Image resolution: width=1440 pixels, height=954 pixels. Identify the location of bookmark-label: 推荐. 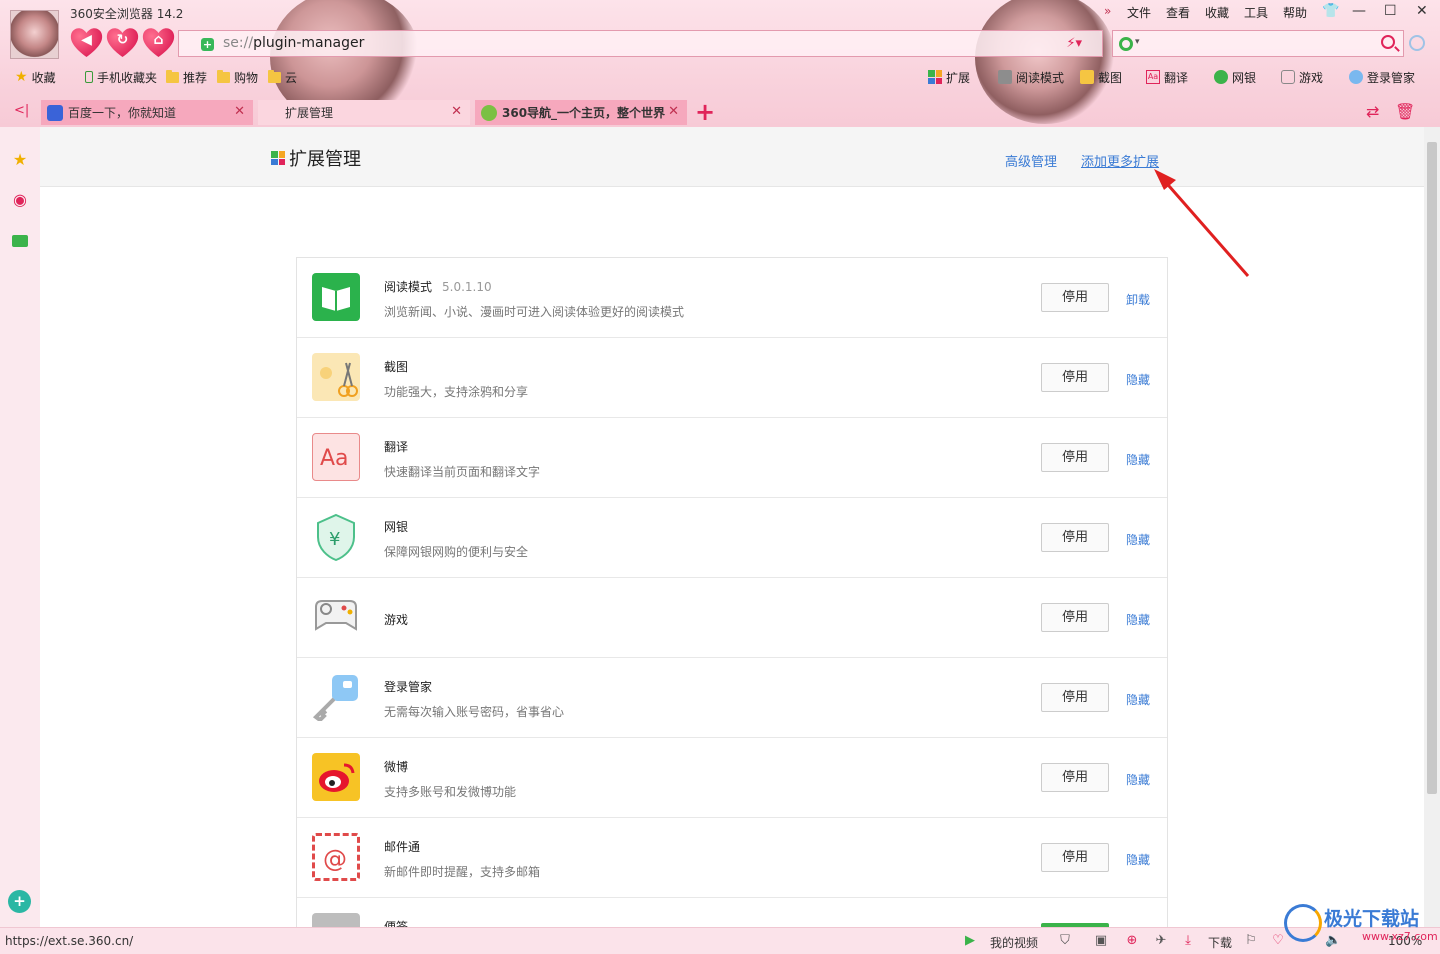
(195, 77).